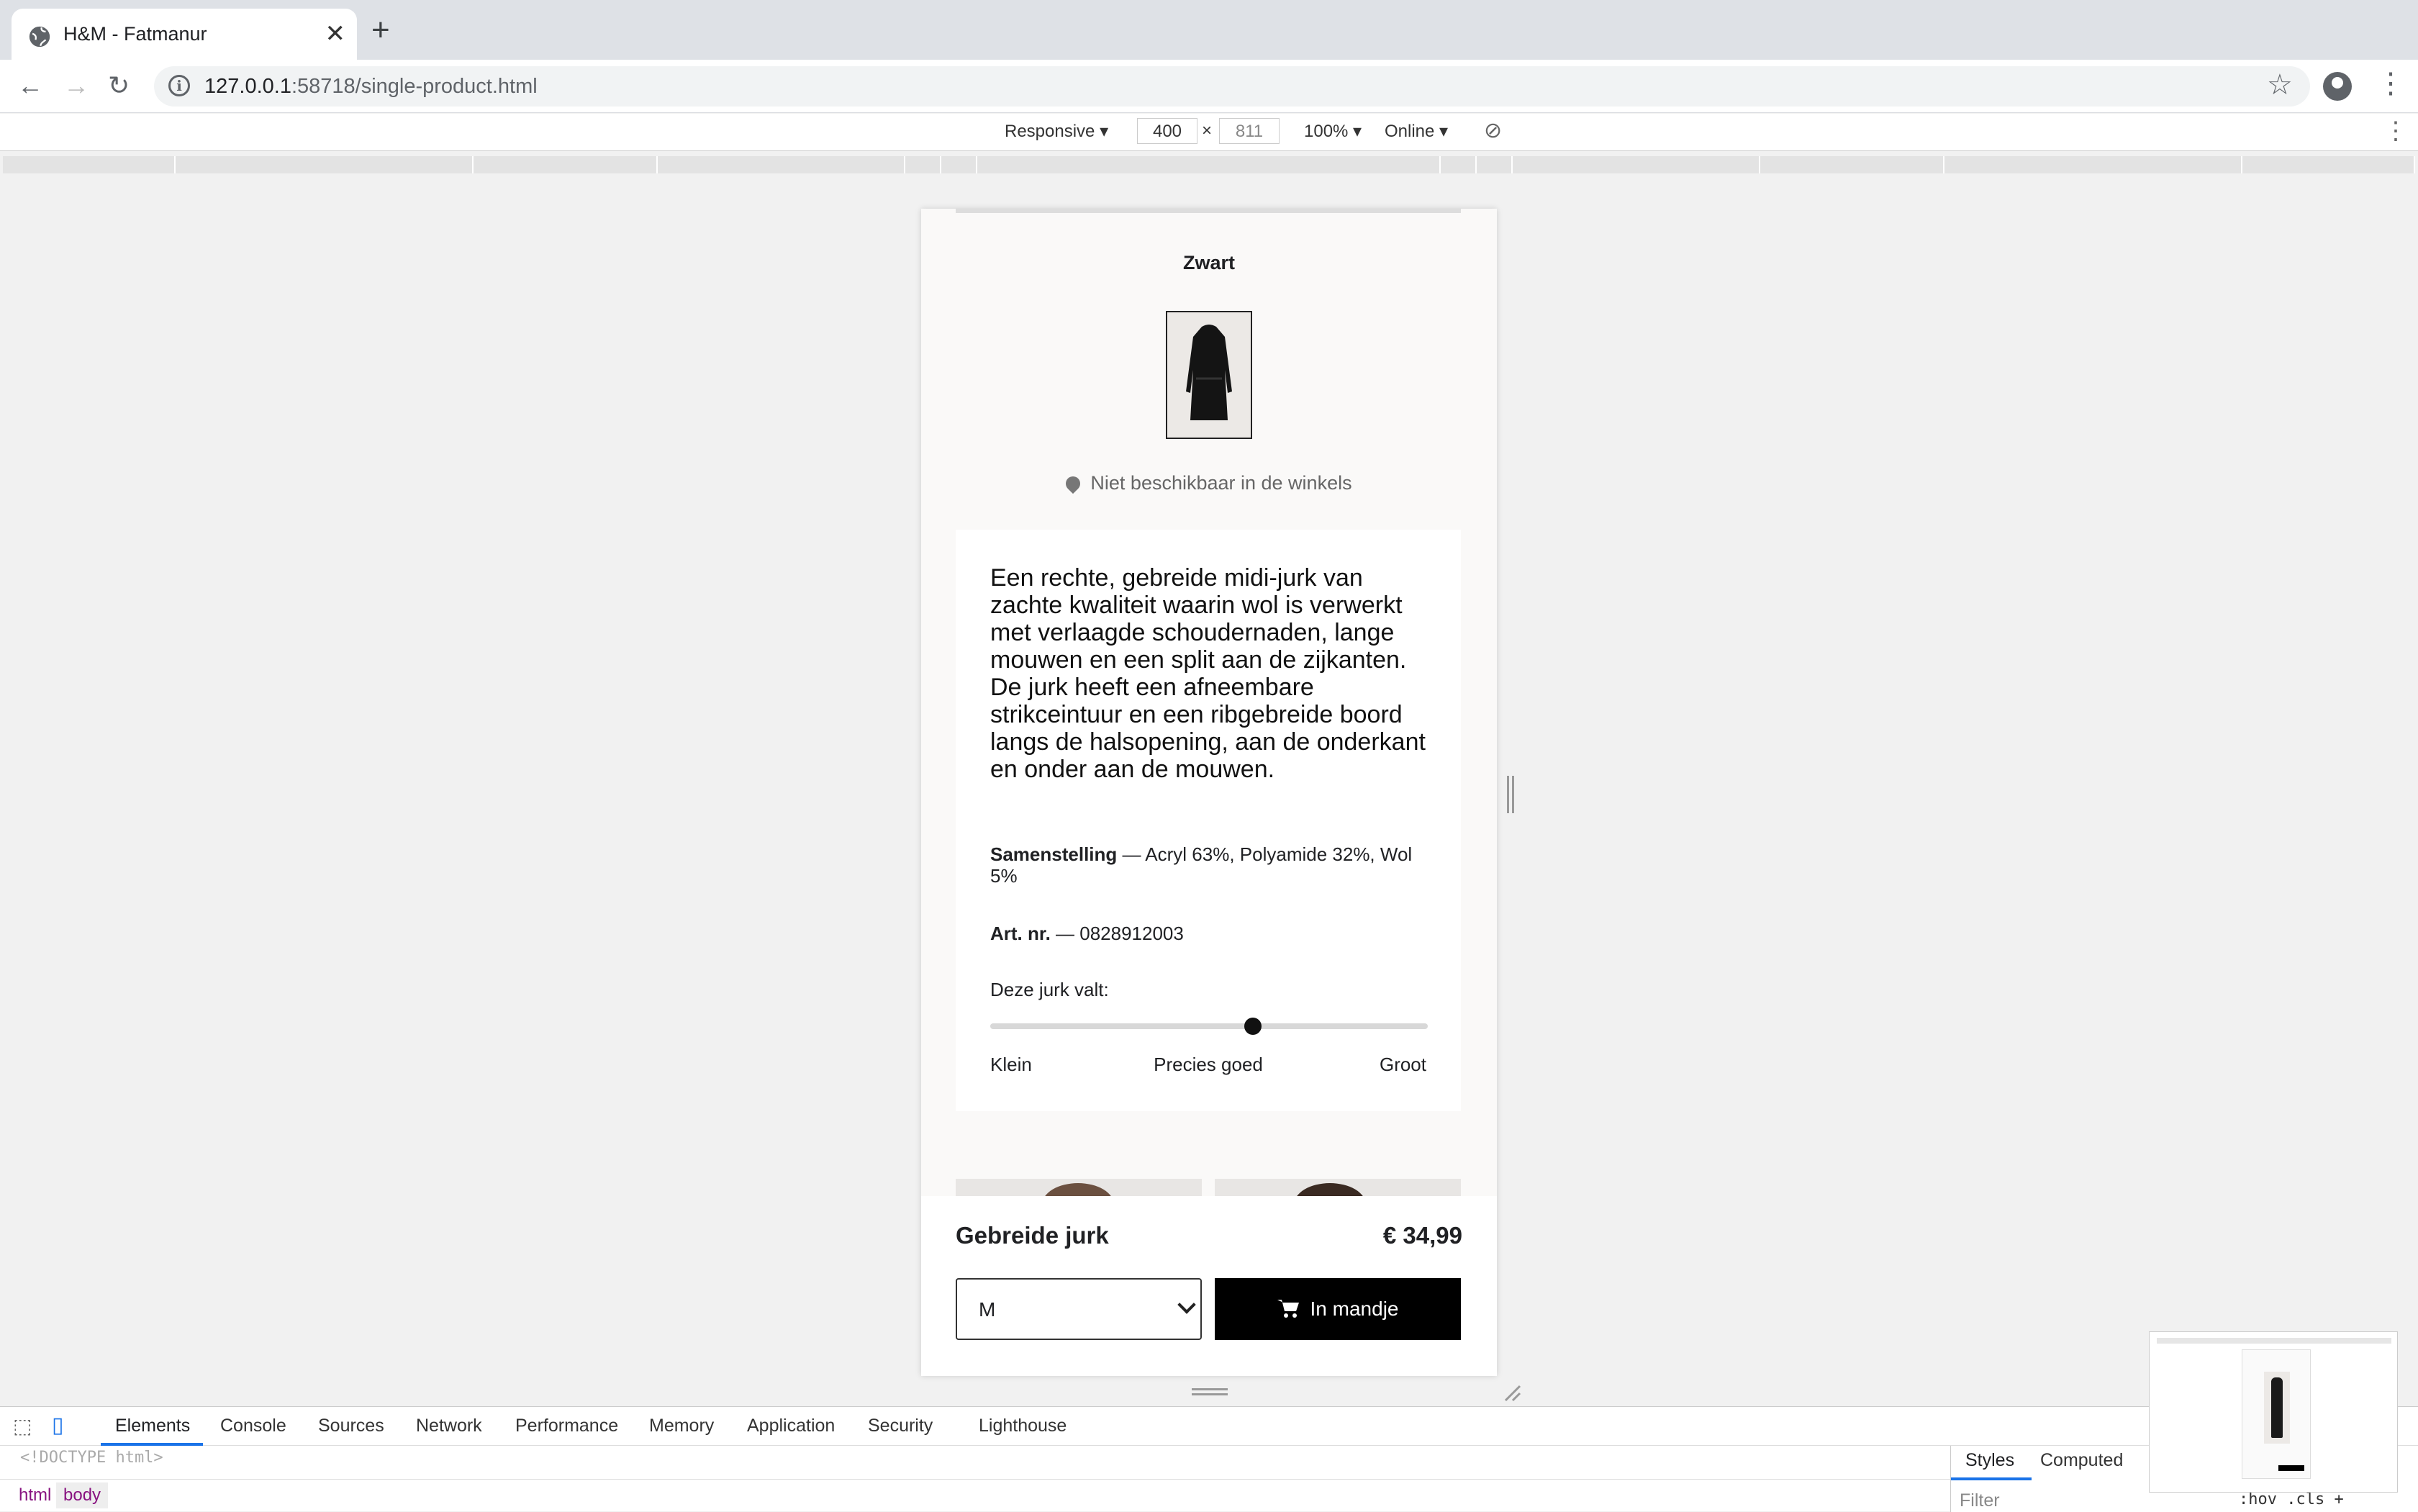 The width and height of the screenshot is (2418, 1512). I want to click on bookmark-star-icon: ☆, so click(2280, 85).